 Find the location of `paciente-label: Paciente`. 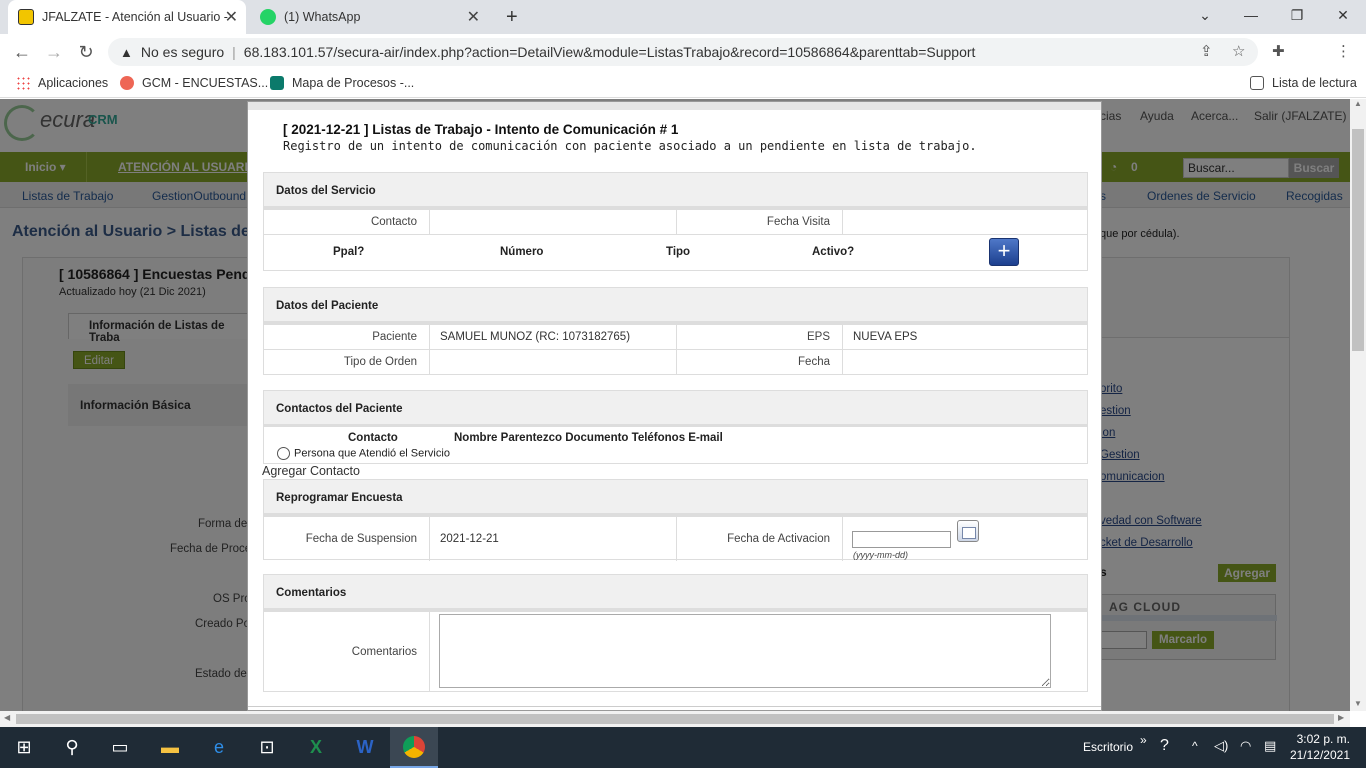

paciente-label: Paciente is located at coordinates (394, 337).